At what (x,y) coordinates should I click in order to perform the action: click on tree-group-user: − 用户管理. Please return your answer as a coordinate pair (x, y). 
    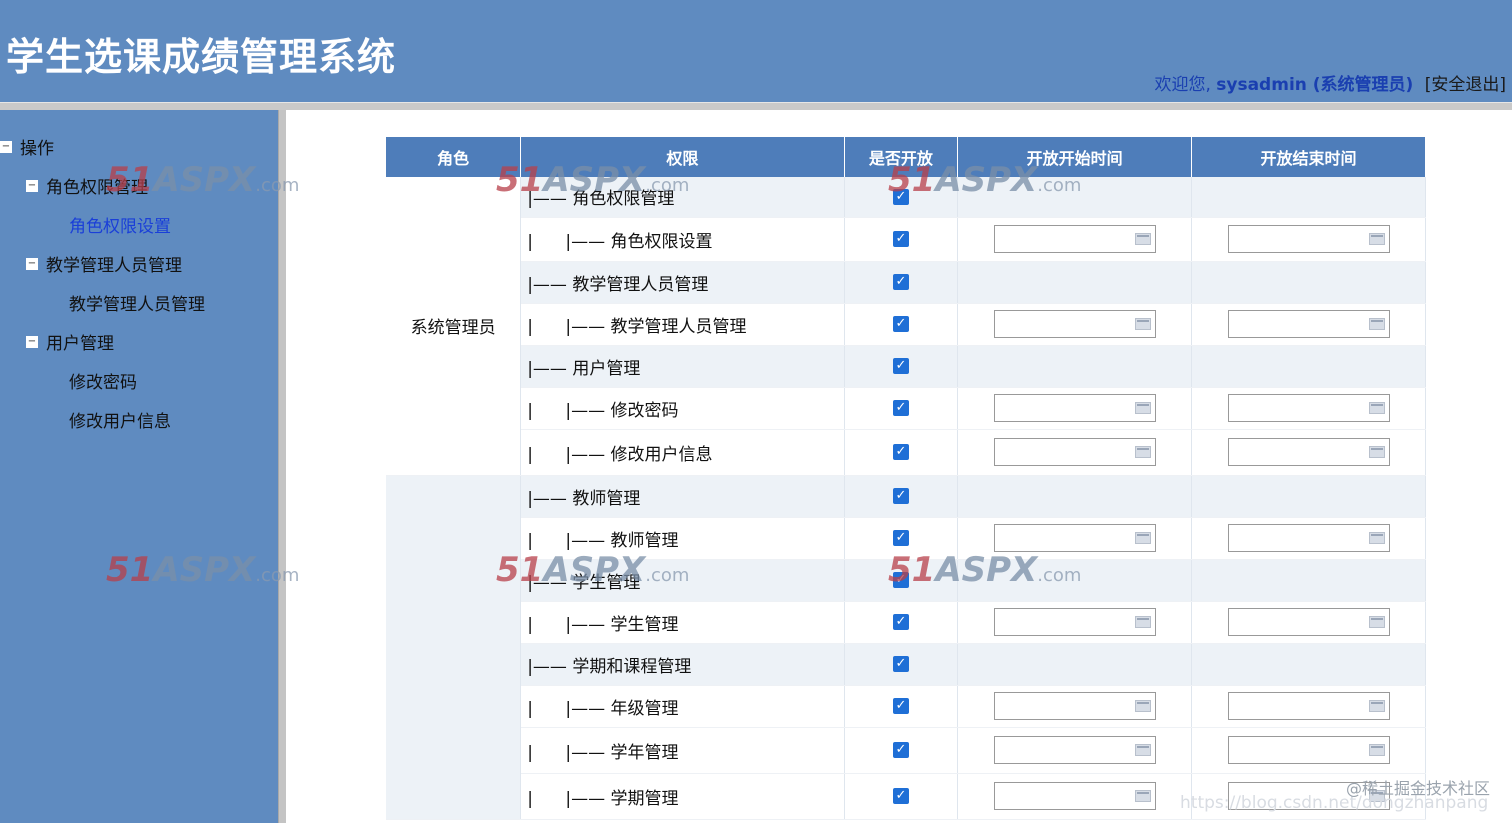
    Looking at the image, I should click on (70, 341).